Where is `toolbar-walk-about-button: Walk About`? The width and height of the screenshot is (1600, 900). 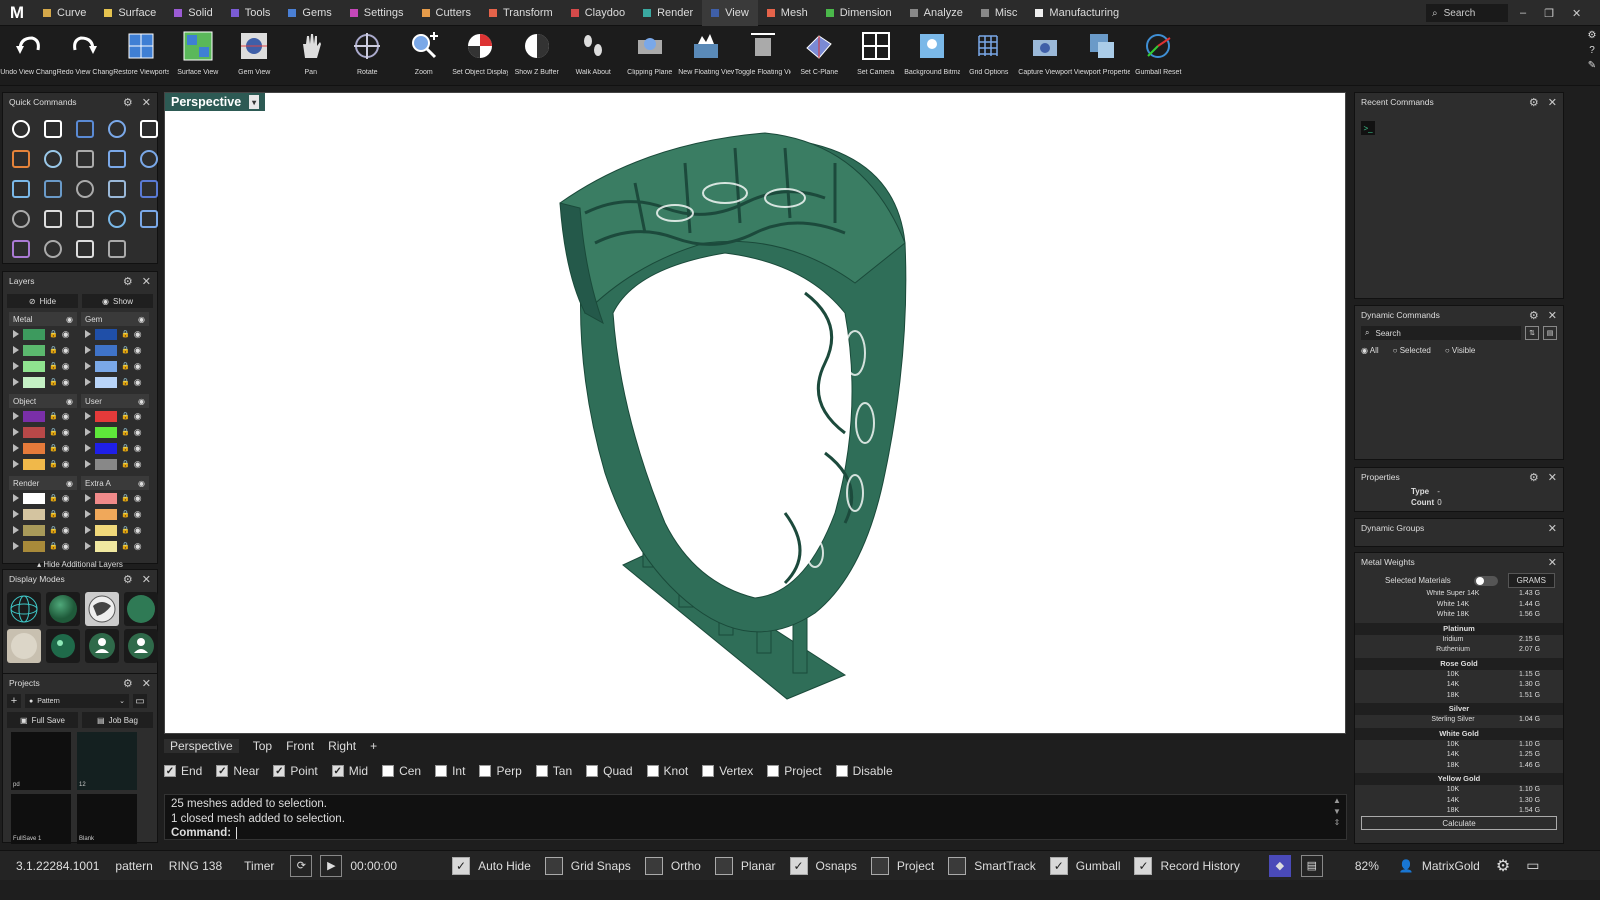 toolbar-walk-about-button: Walk About is located at coordinates (593, 56).